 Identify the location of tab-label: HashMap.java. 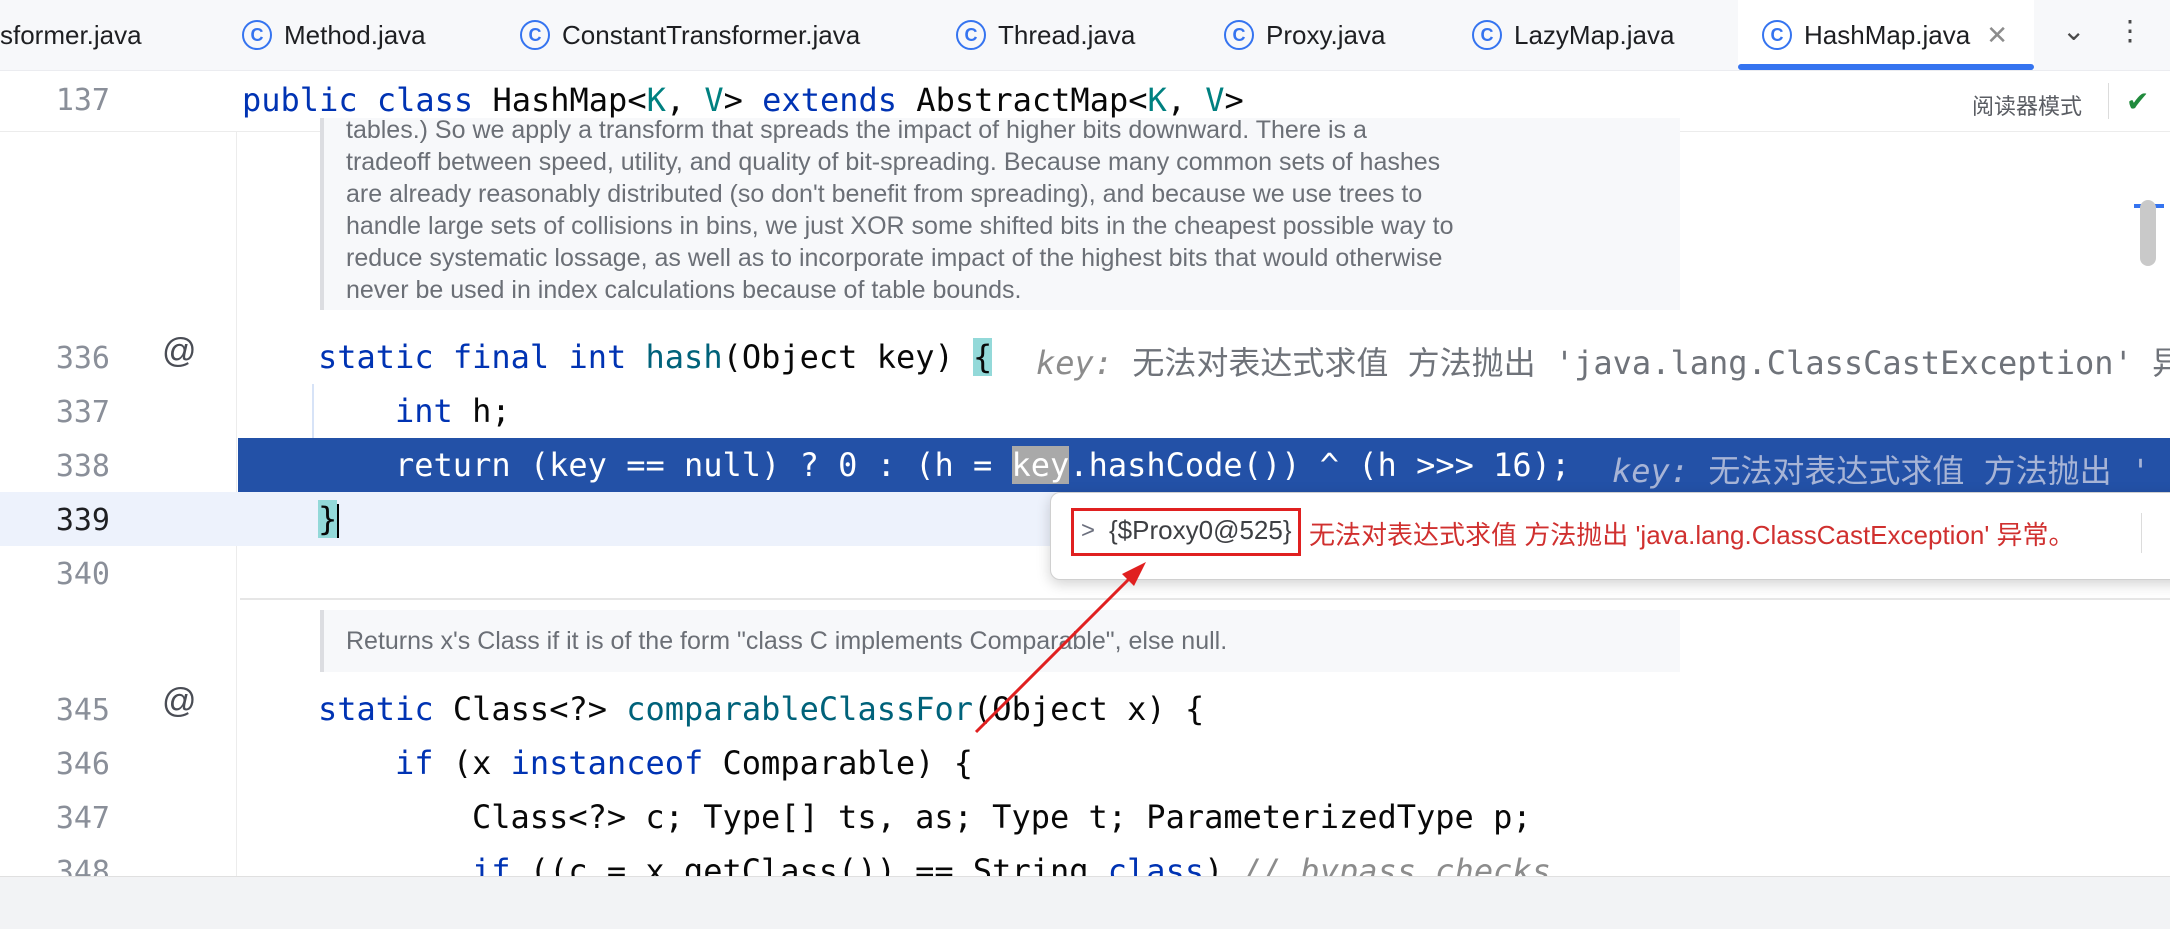
(1887, 34).